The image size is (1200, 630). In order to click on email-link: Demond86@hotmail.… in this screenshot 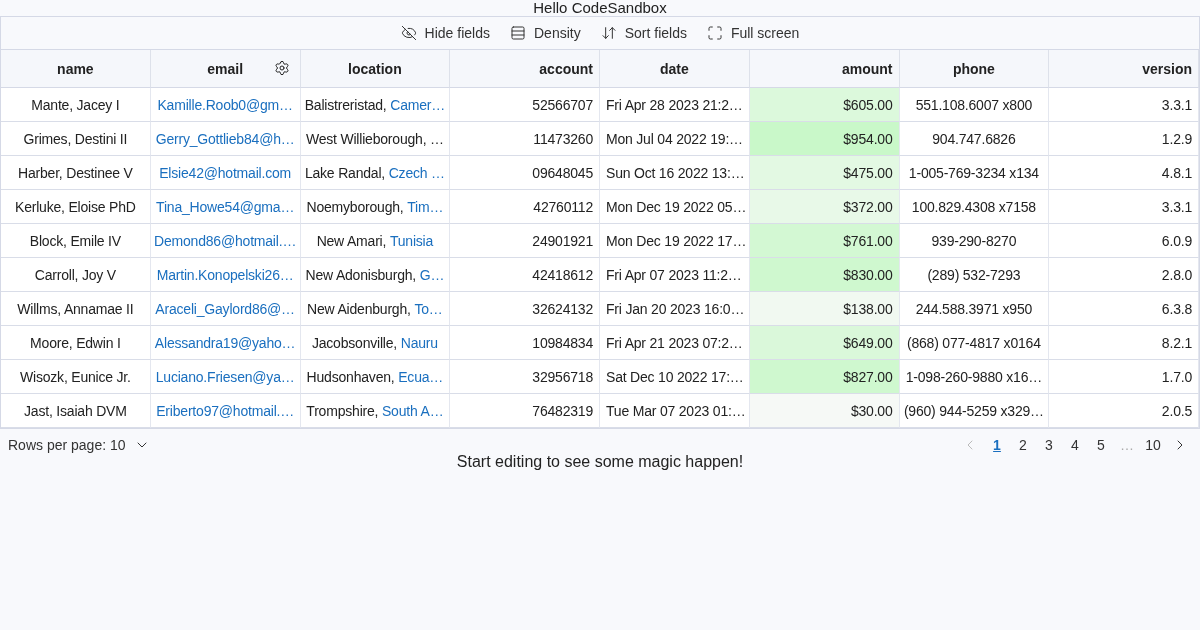, I will do `click(225, 240)`.